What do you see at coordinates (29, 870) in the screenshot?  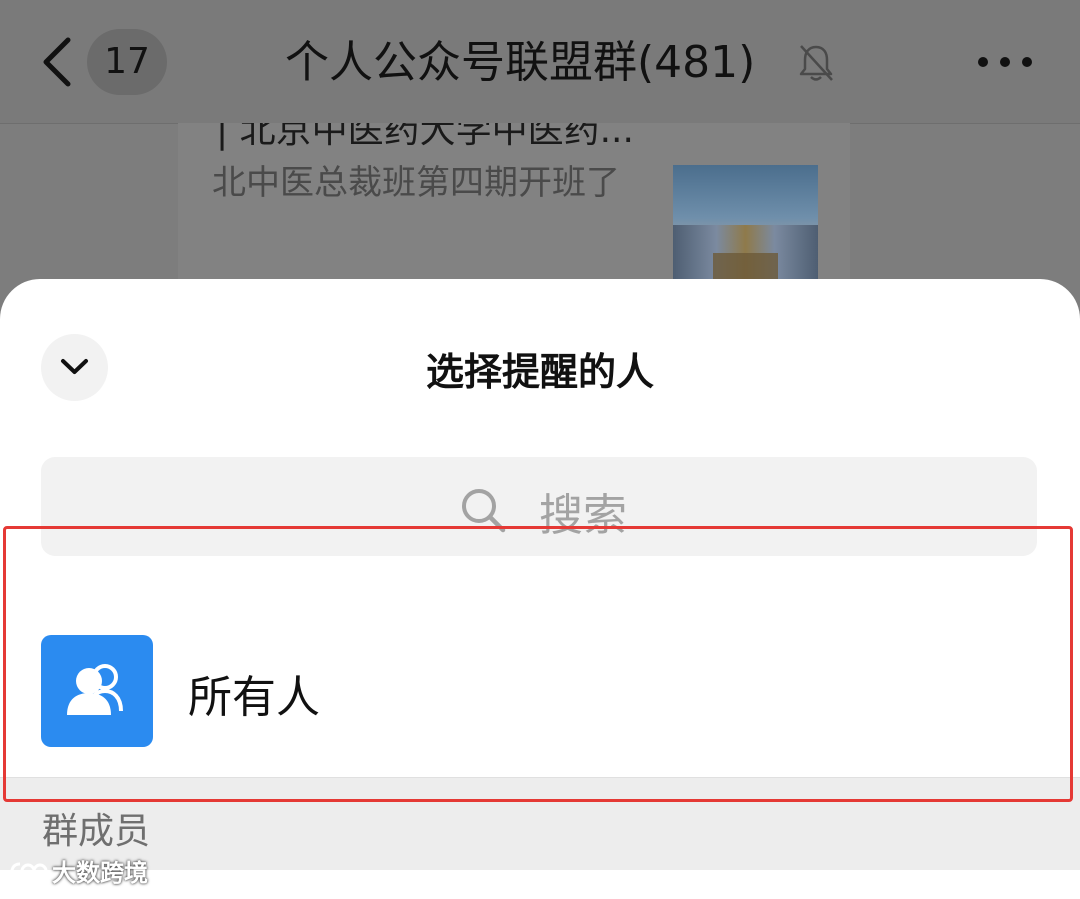 I see `watermark-logo-icon` at bounding box center [29, 870].